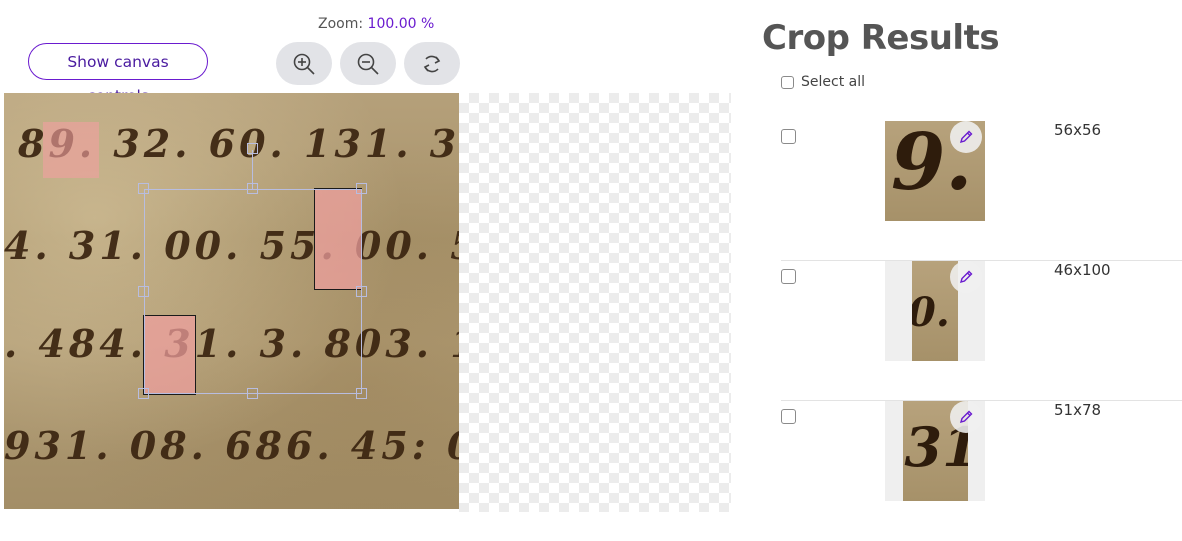  I want to click on zoom-in-button, so click(304, 63).